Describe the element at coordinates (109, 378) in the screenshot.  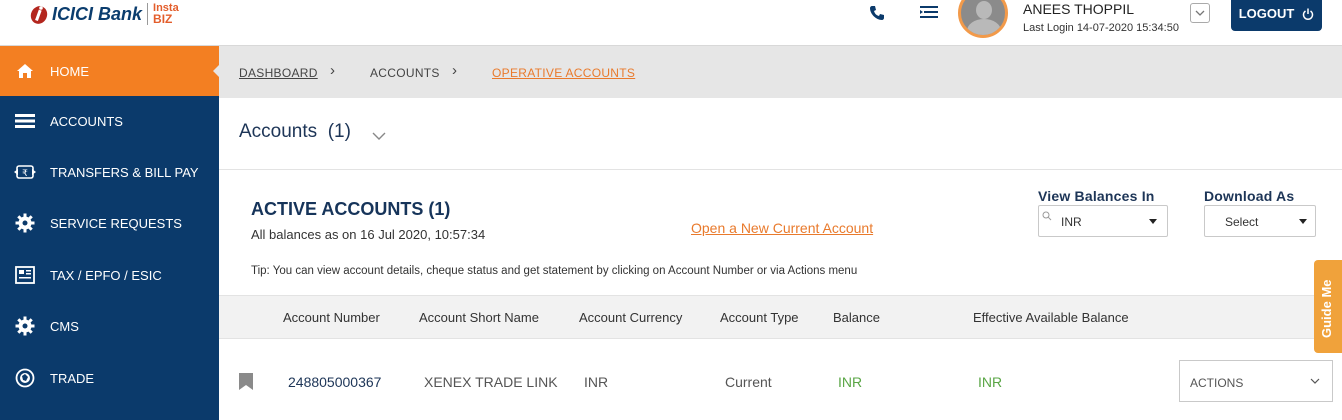
I see `sidebar-item-trade: TRADE` at that location.